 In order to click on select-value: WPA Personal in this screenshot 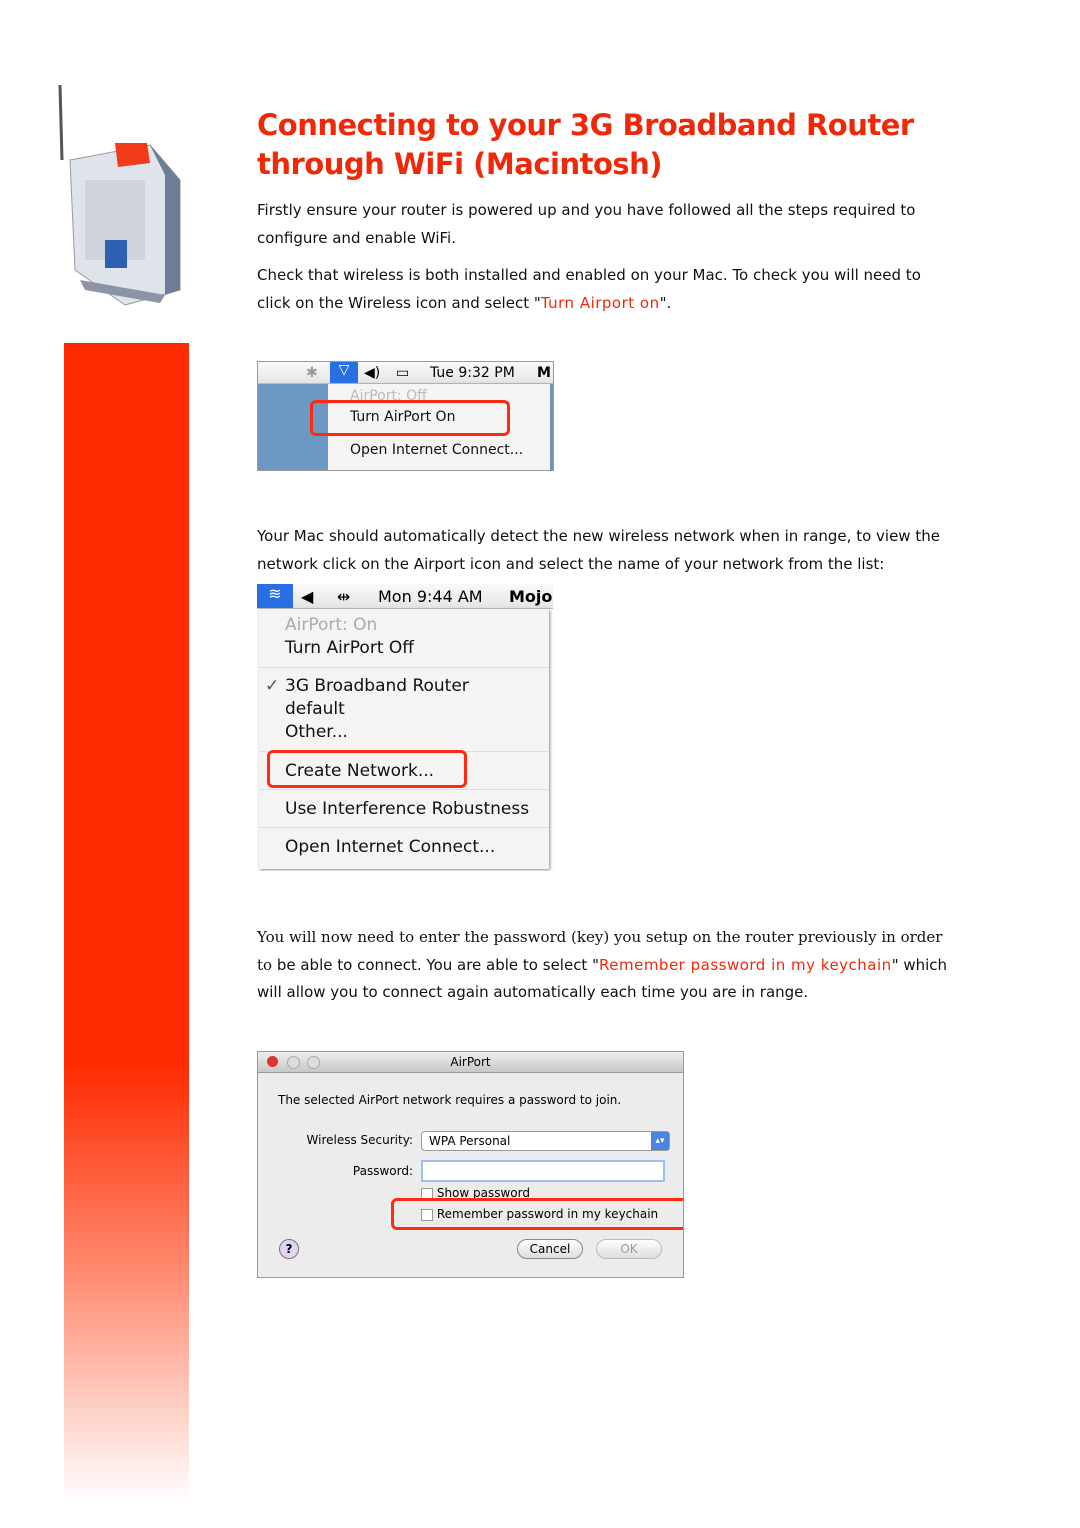, I will do `click(470, 1141)`.